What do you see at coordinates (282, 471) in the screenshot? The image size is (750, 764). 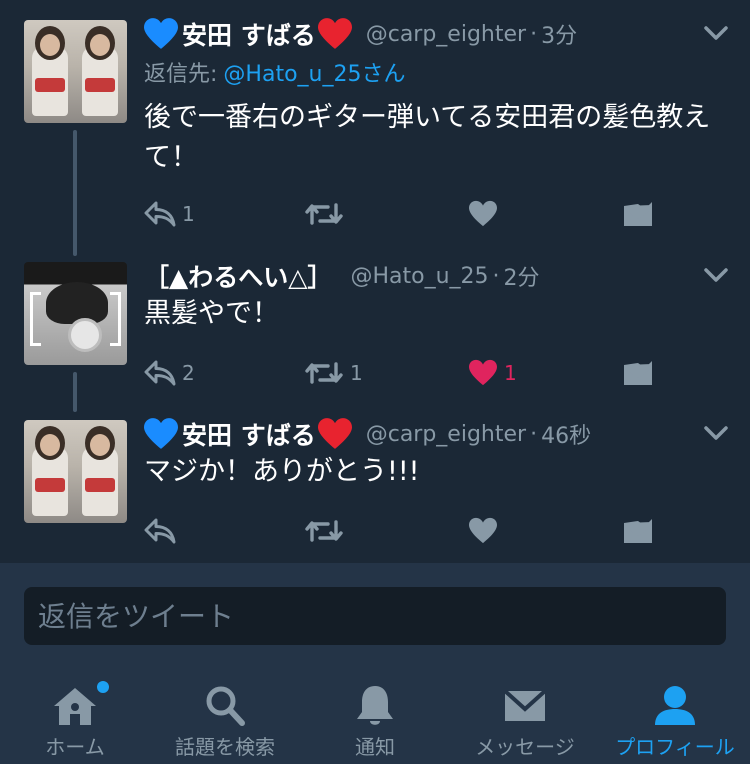 I see `tweet-text: マジか！ありがとう!!!` at bounding box center [282, 471].